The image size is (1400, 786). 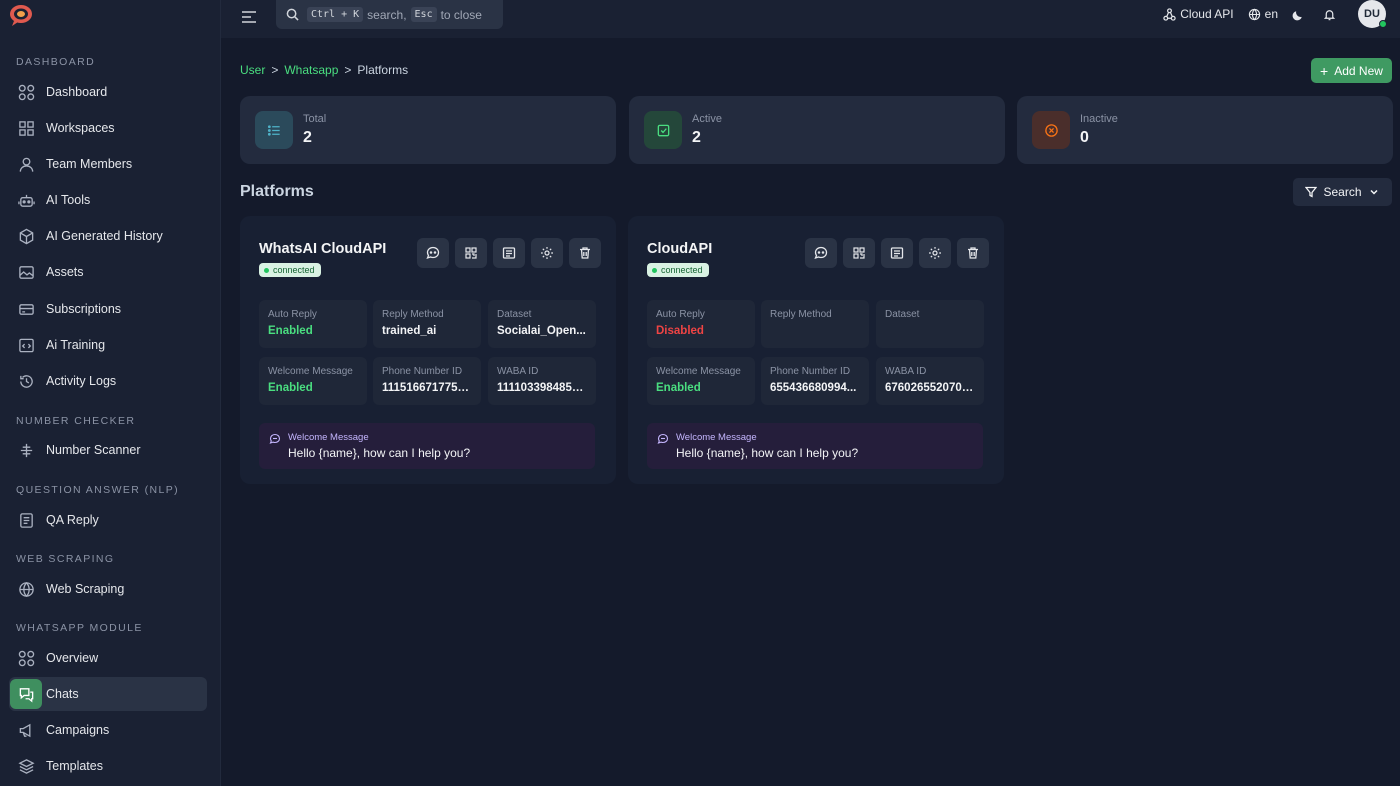 What do you see at coordinates (26, 128) in the screenshot?
I see `grid-squares-icon` at bounding box center [26, 128].